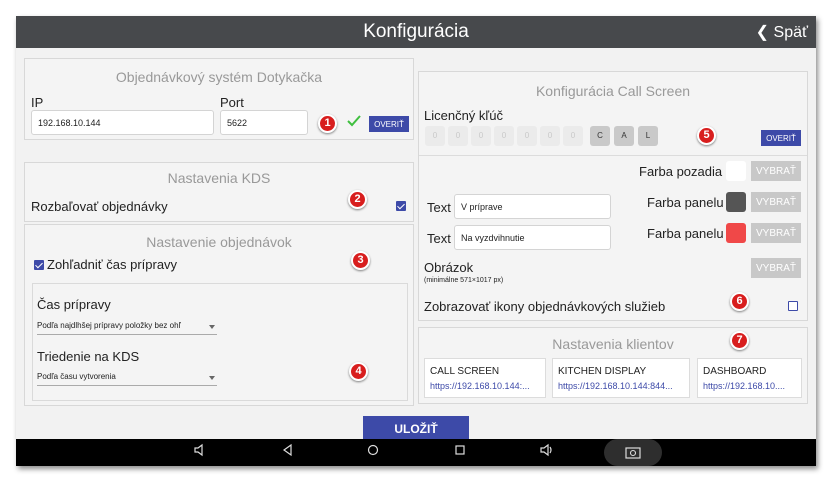 The image size is (832, 482). What do you see at coordinates (681, 171) in the screenshot?
I see `bg-color-label: Farba pozadia` at bounding box center [681, 171].